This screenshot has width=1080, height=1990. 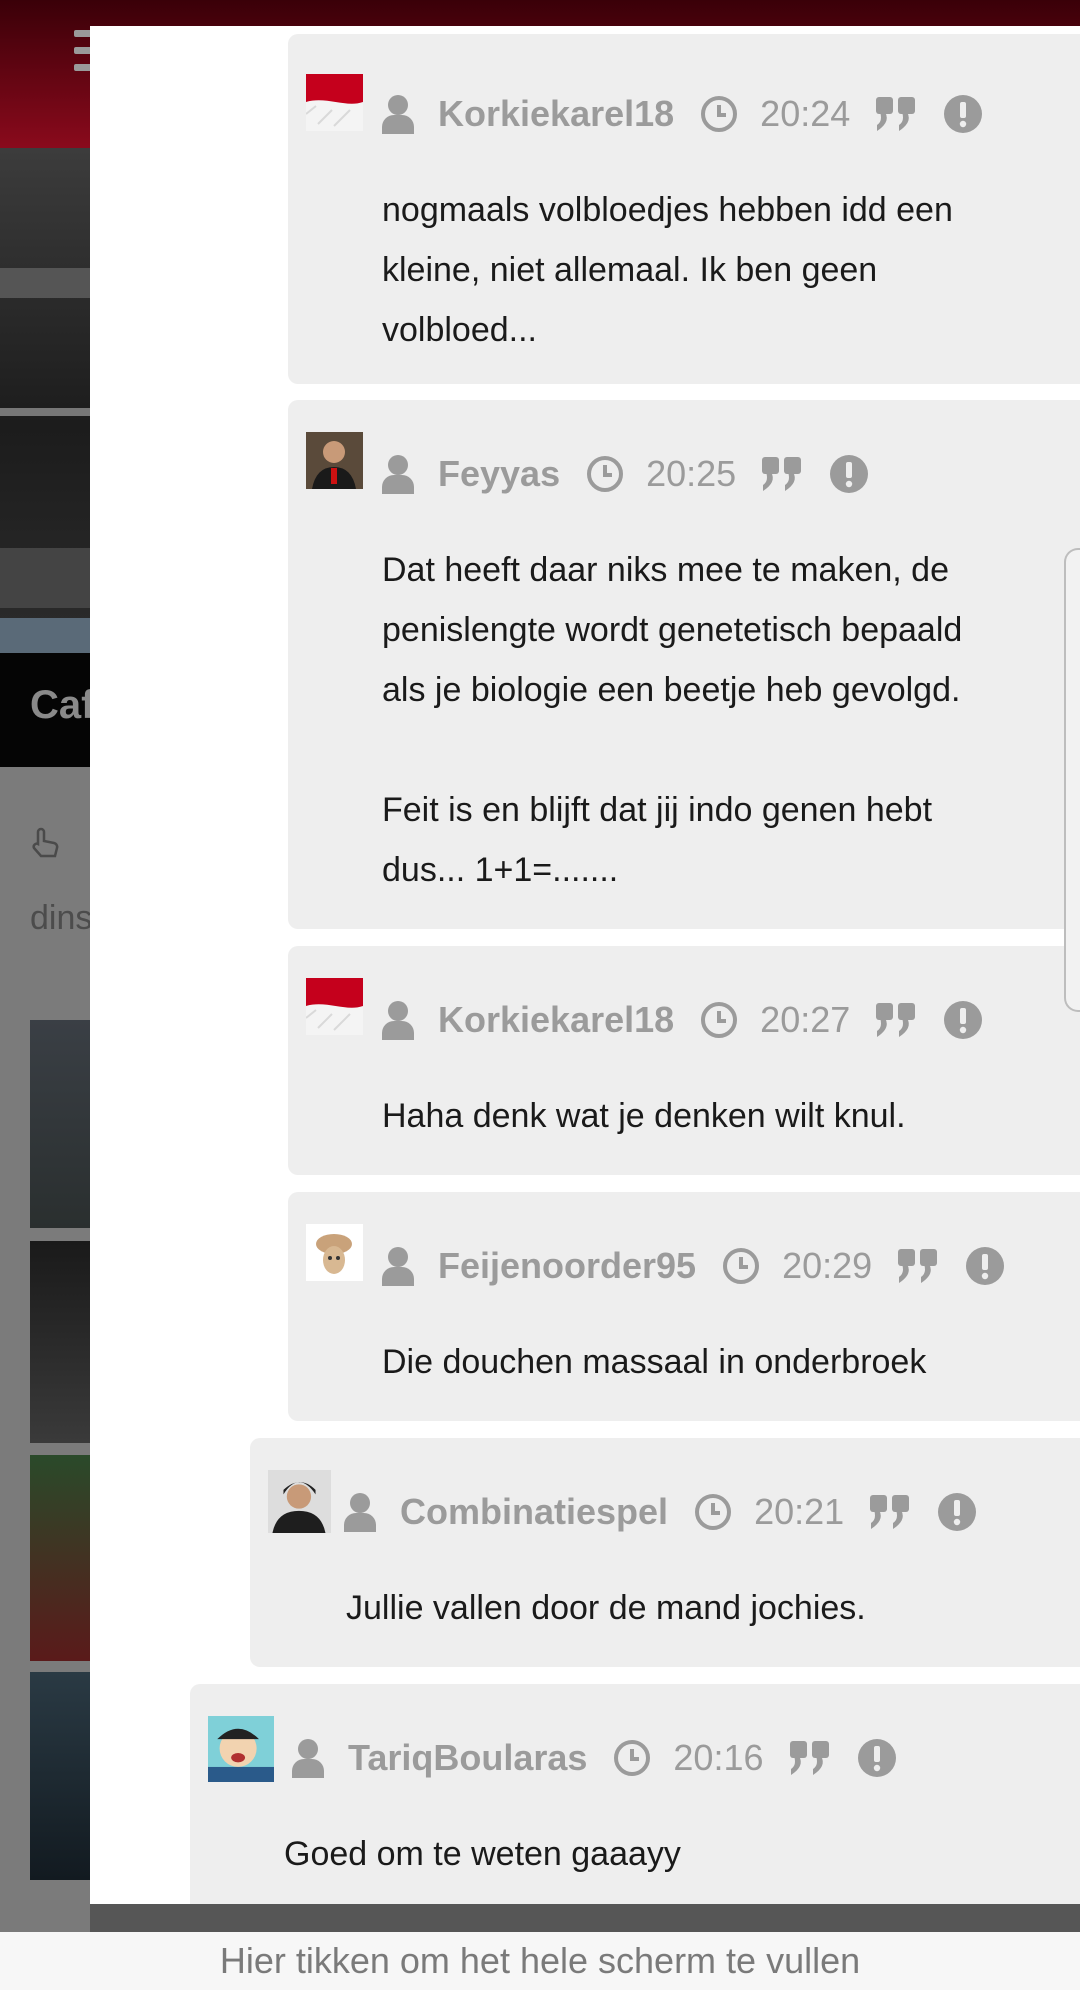 I want to click on scroll-handle, so click(x=1072, y=780).